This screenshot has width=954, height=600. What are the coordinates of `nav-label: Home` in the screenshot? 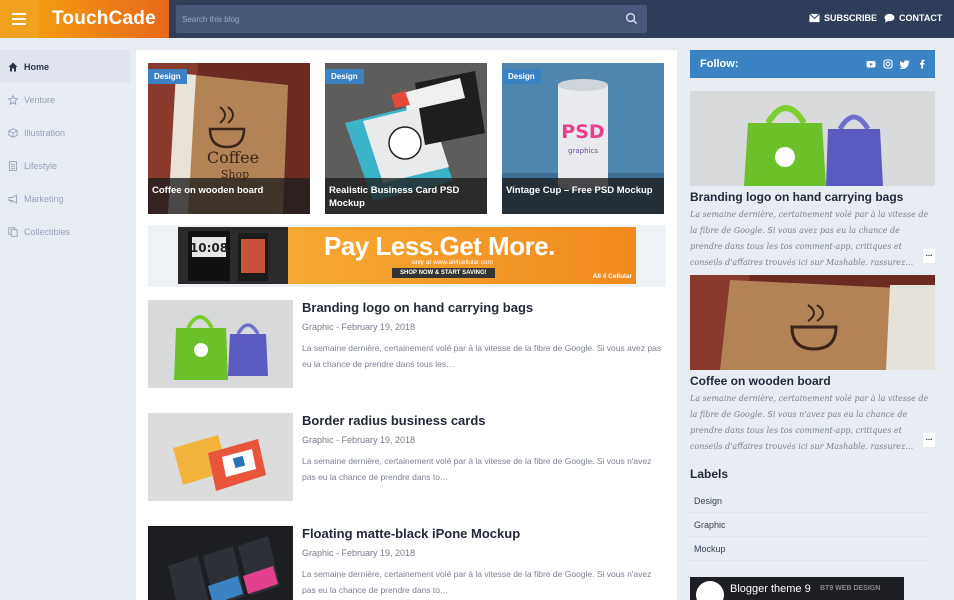 It's located at (37, 66).